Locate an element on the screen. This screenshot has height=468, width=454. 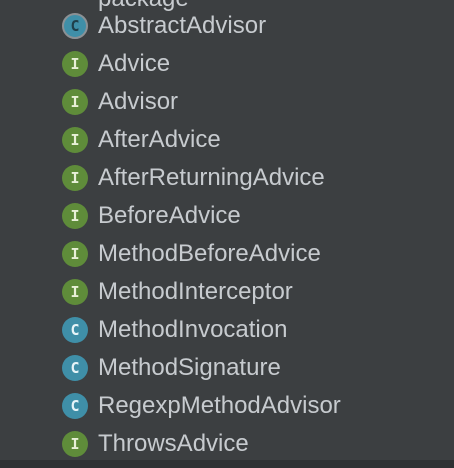
abstract-class-icon: C is located at coordinates (75, 26).